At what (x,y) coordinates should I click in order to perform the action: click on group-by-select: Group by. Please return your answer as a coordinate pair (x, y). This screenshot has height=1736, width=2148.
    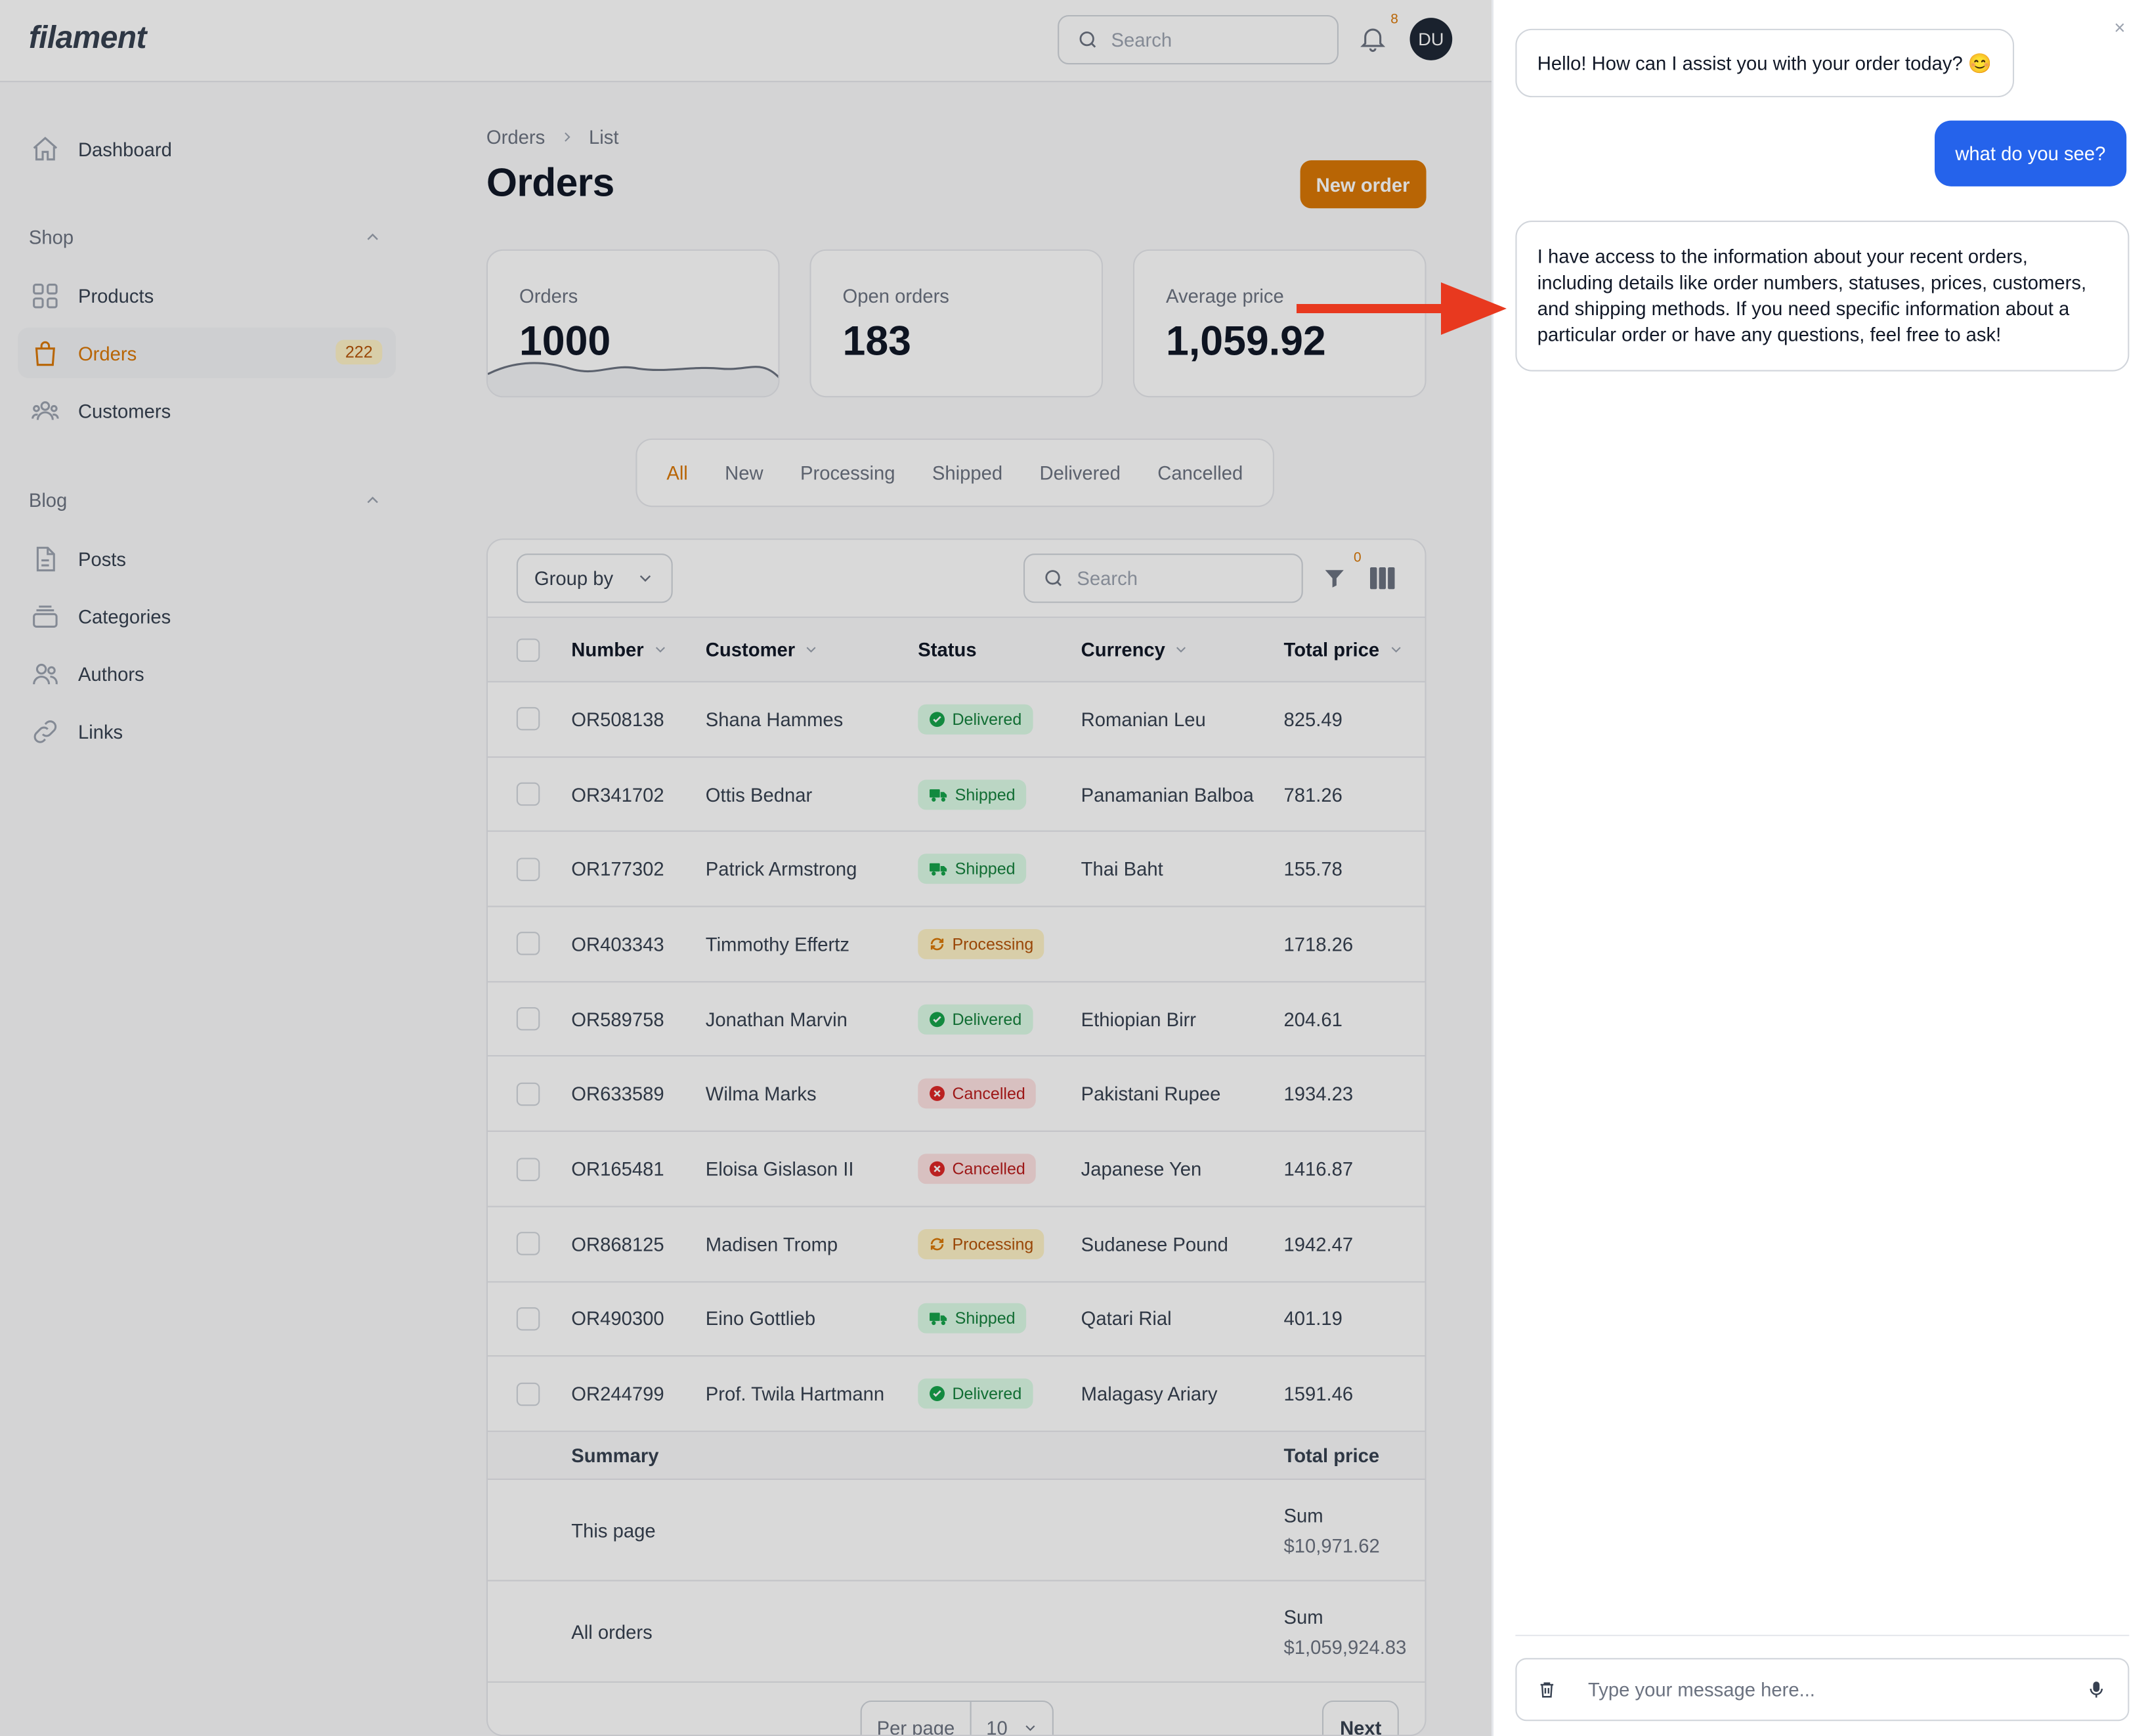
    Looking at the image, I should click on (595, 578).